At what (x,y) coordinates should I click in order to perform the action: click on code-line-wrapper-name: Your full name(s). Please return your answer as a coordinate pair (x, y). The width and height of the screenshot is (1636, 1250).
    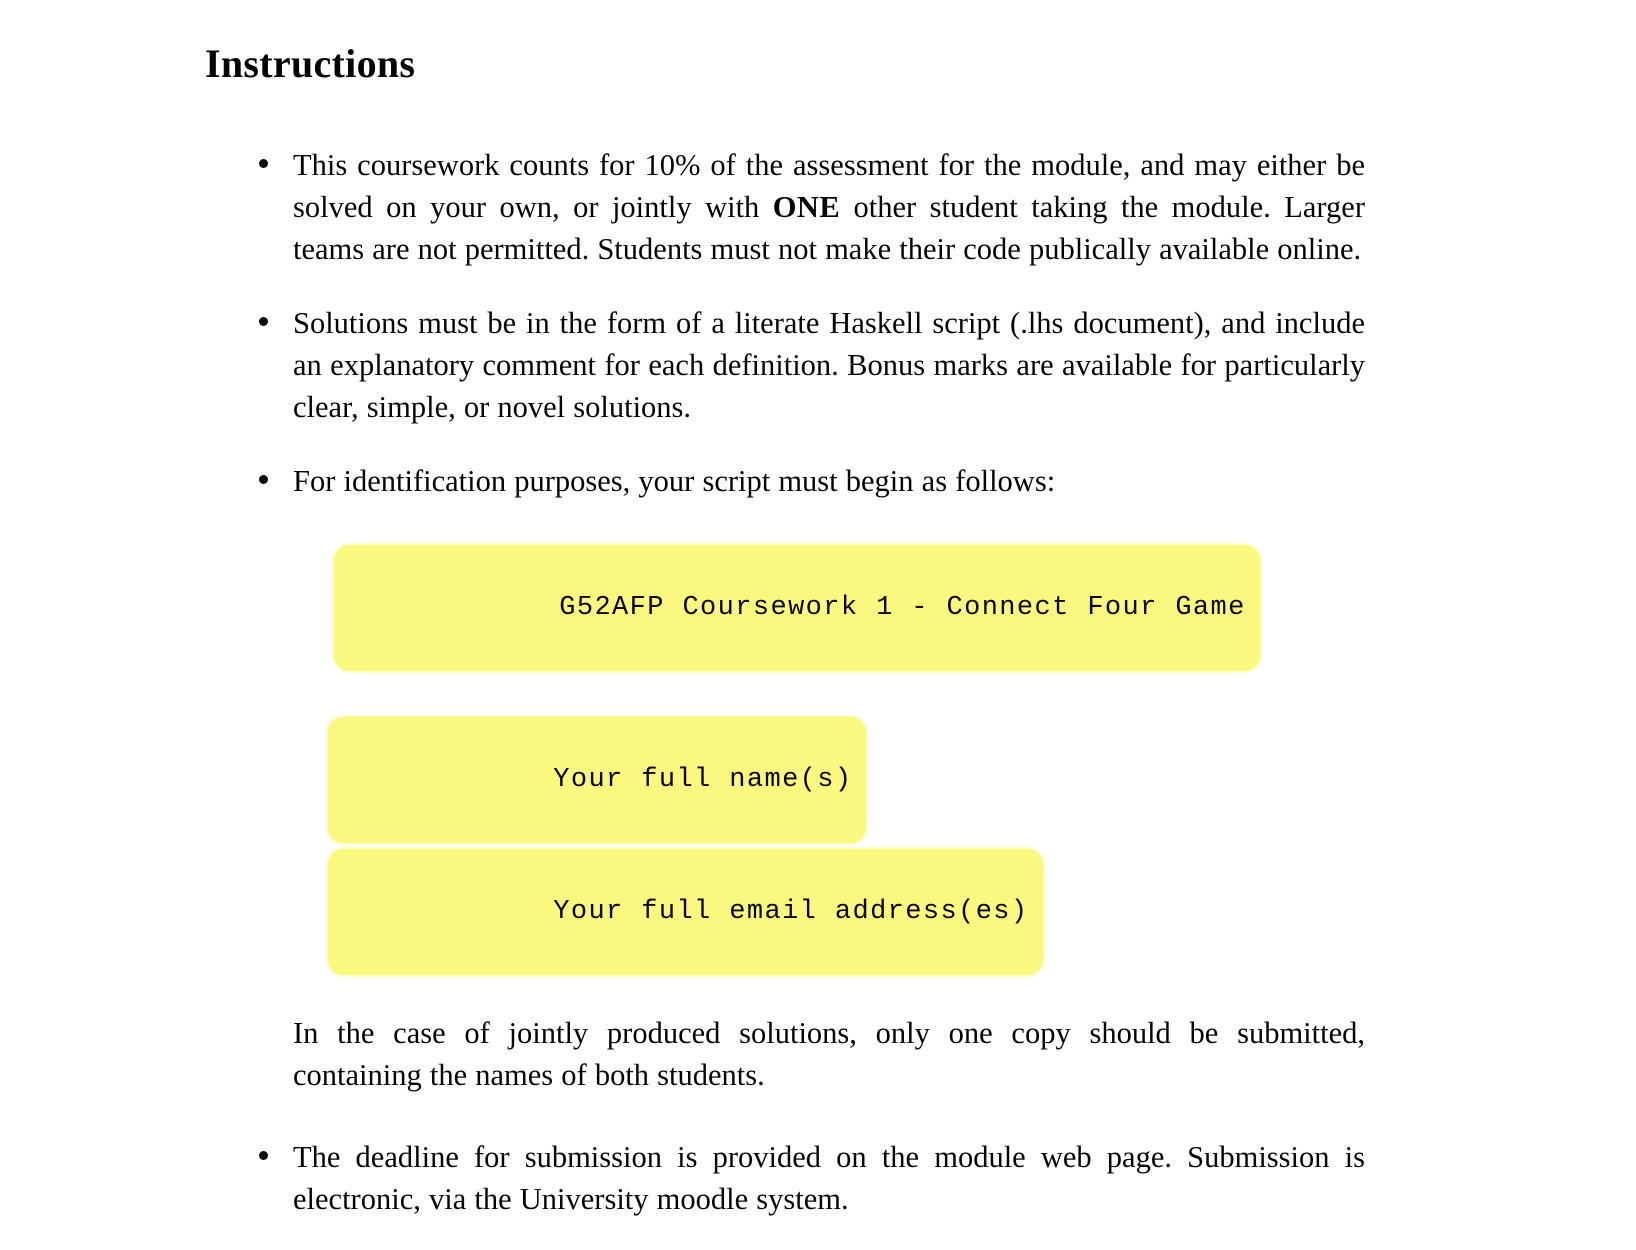
    Looking at the image, I should click on (846, 780).